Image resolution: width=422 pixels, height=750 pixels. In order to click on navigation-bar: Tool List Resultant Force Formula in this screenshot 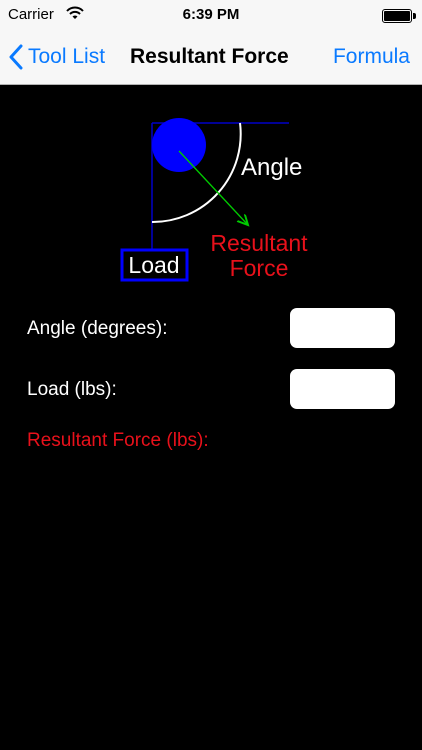, I will do `click(211, 57)`.